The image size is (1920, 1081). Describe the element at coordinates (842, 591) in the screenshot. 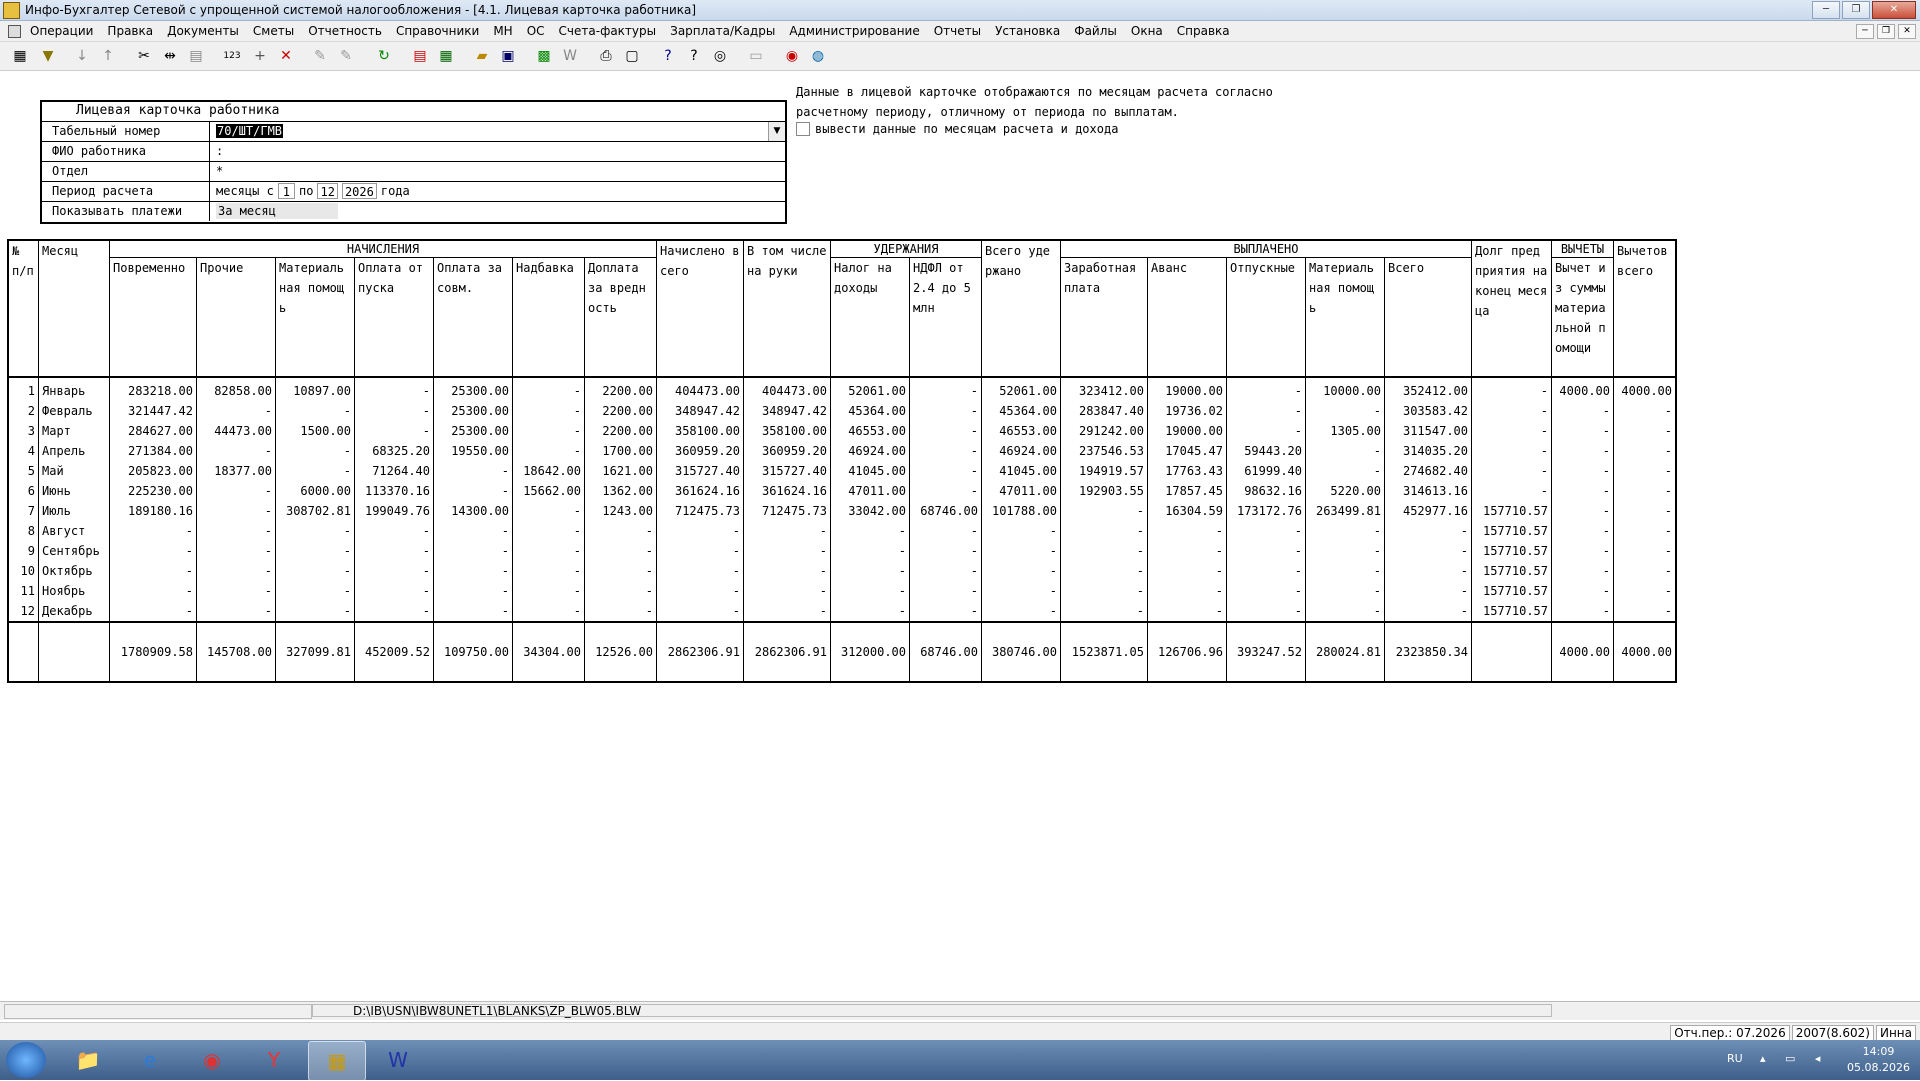

I see `table-row: 11 Ноябрь - - - - - - - - - - - - - - - - -157710.57- -` at that location.